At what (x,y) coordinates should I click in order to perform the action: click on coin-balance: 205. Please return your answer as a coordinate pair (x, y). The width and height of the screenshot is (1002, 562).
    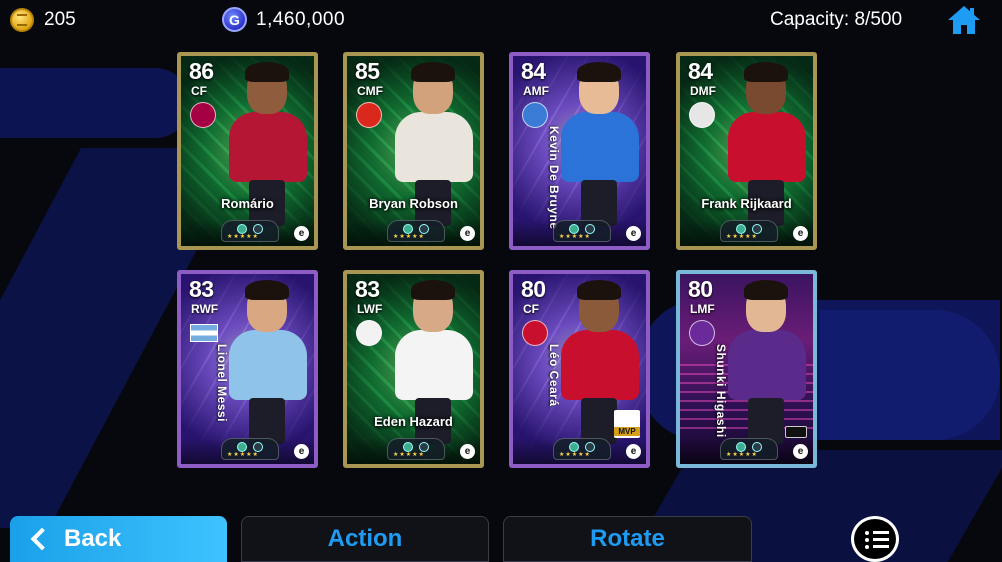
    Looking at the image, I should click on (60, 19).